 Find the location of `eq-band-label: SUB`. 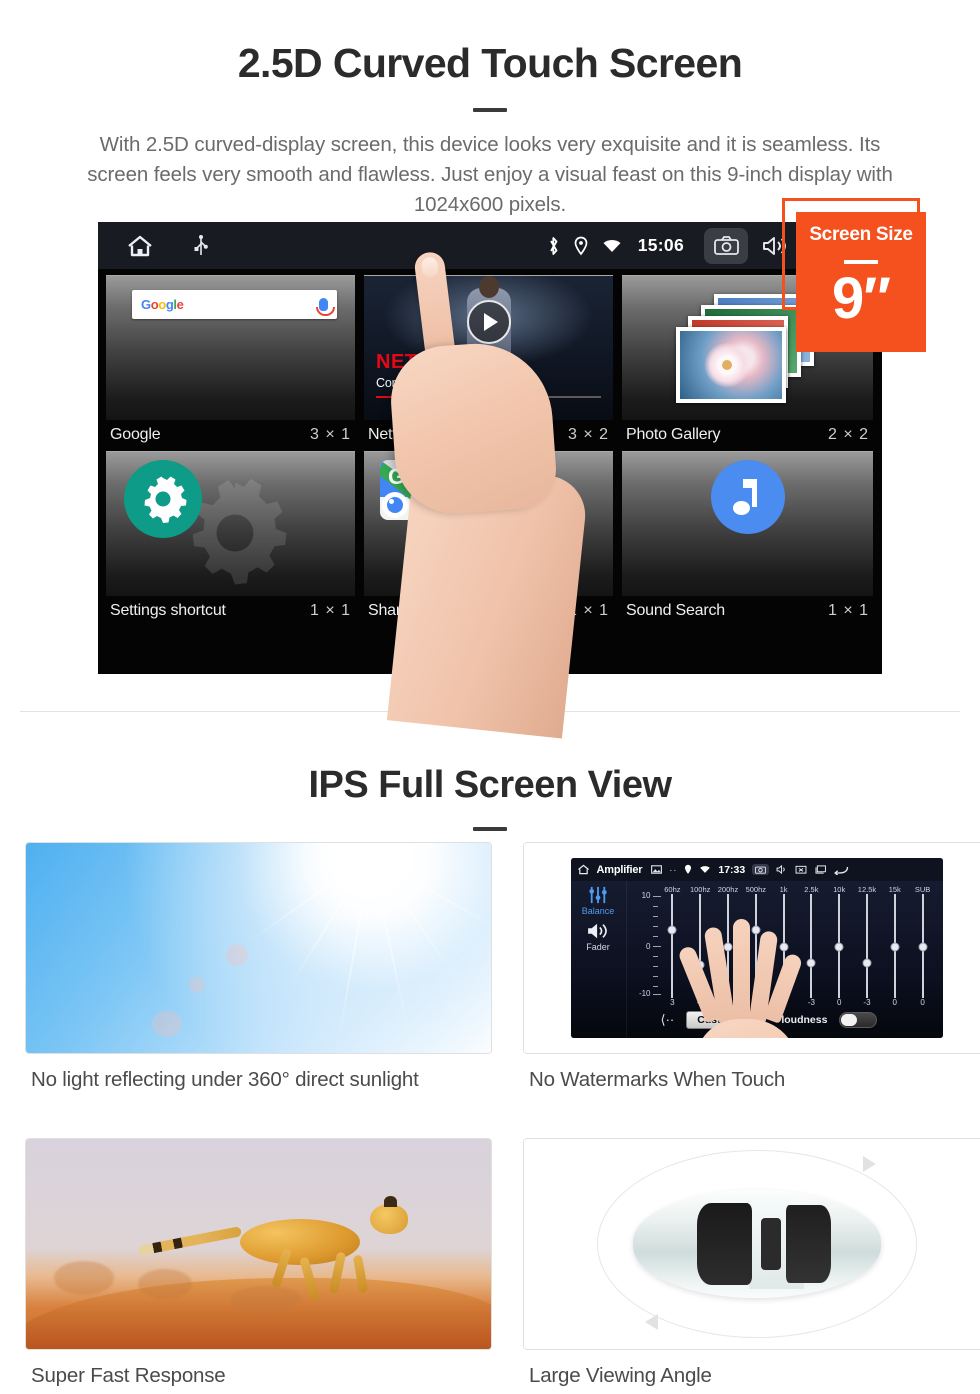

eq-band-label: SUB is located at coordinates (922, 889).